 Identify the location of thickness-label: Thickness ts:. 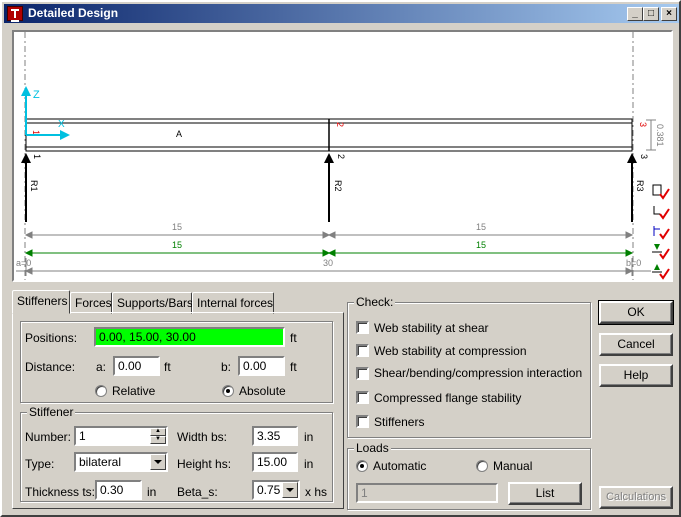
(60, 492).